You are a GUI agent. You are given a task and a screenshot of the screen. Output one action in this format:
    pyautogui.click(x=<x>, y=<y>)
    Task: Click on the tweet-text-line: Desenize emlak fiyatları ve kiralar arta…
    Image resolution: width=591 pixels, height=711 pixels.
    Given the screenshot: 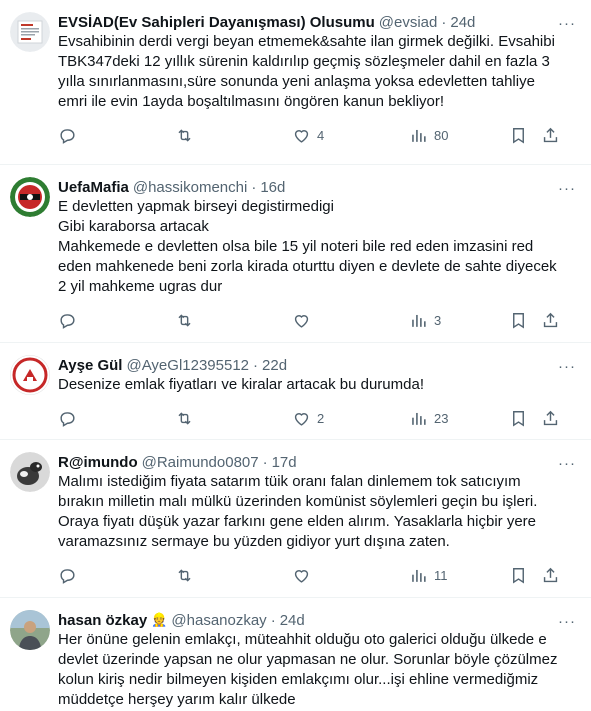 What is the action you would take?
    pyautogui.click(x=241, y=384)
    